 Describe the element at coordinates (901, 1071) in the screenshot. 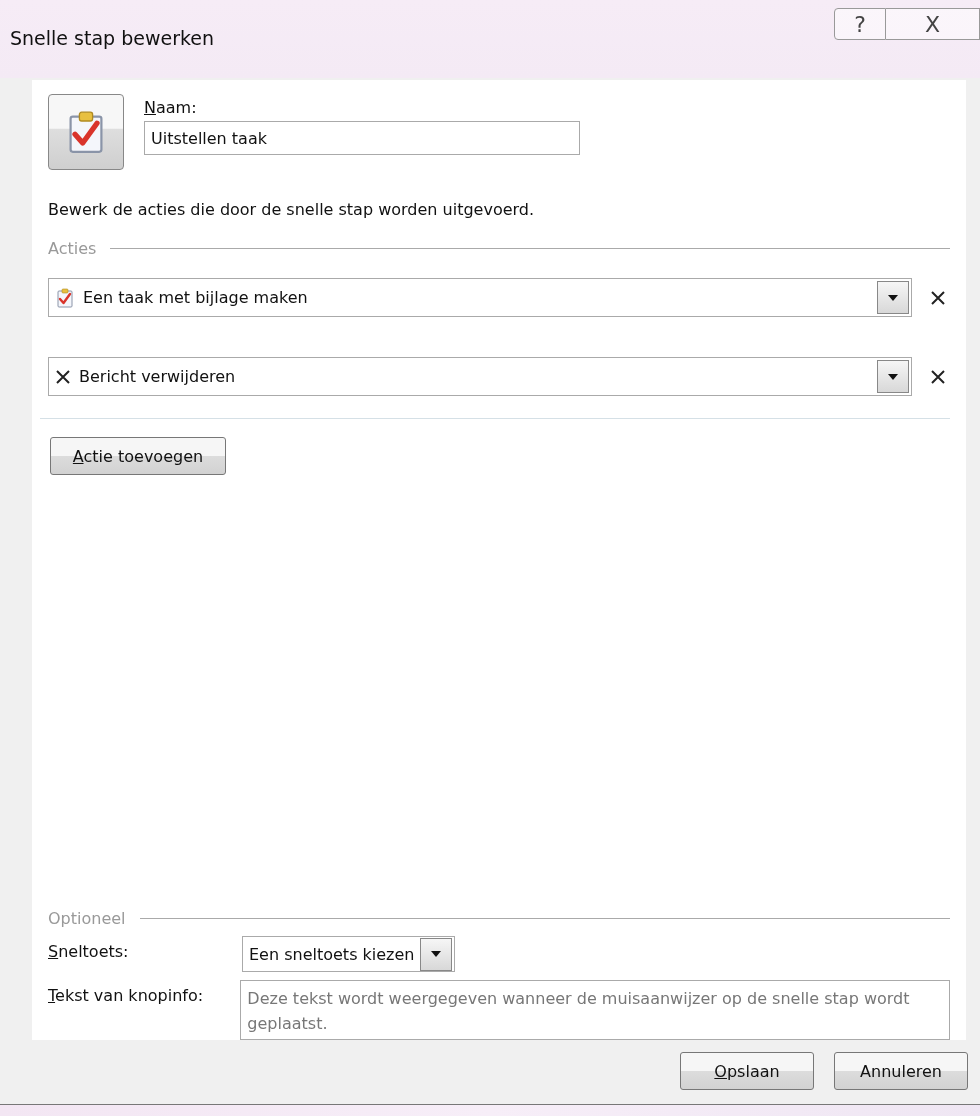

I see `dialog-button: Annuleren` at that location.